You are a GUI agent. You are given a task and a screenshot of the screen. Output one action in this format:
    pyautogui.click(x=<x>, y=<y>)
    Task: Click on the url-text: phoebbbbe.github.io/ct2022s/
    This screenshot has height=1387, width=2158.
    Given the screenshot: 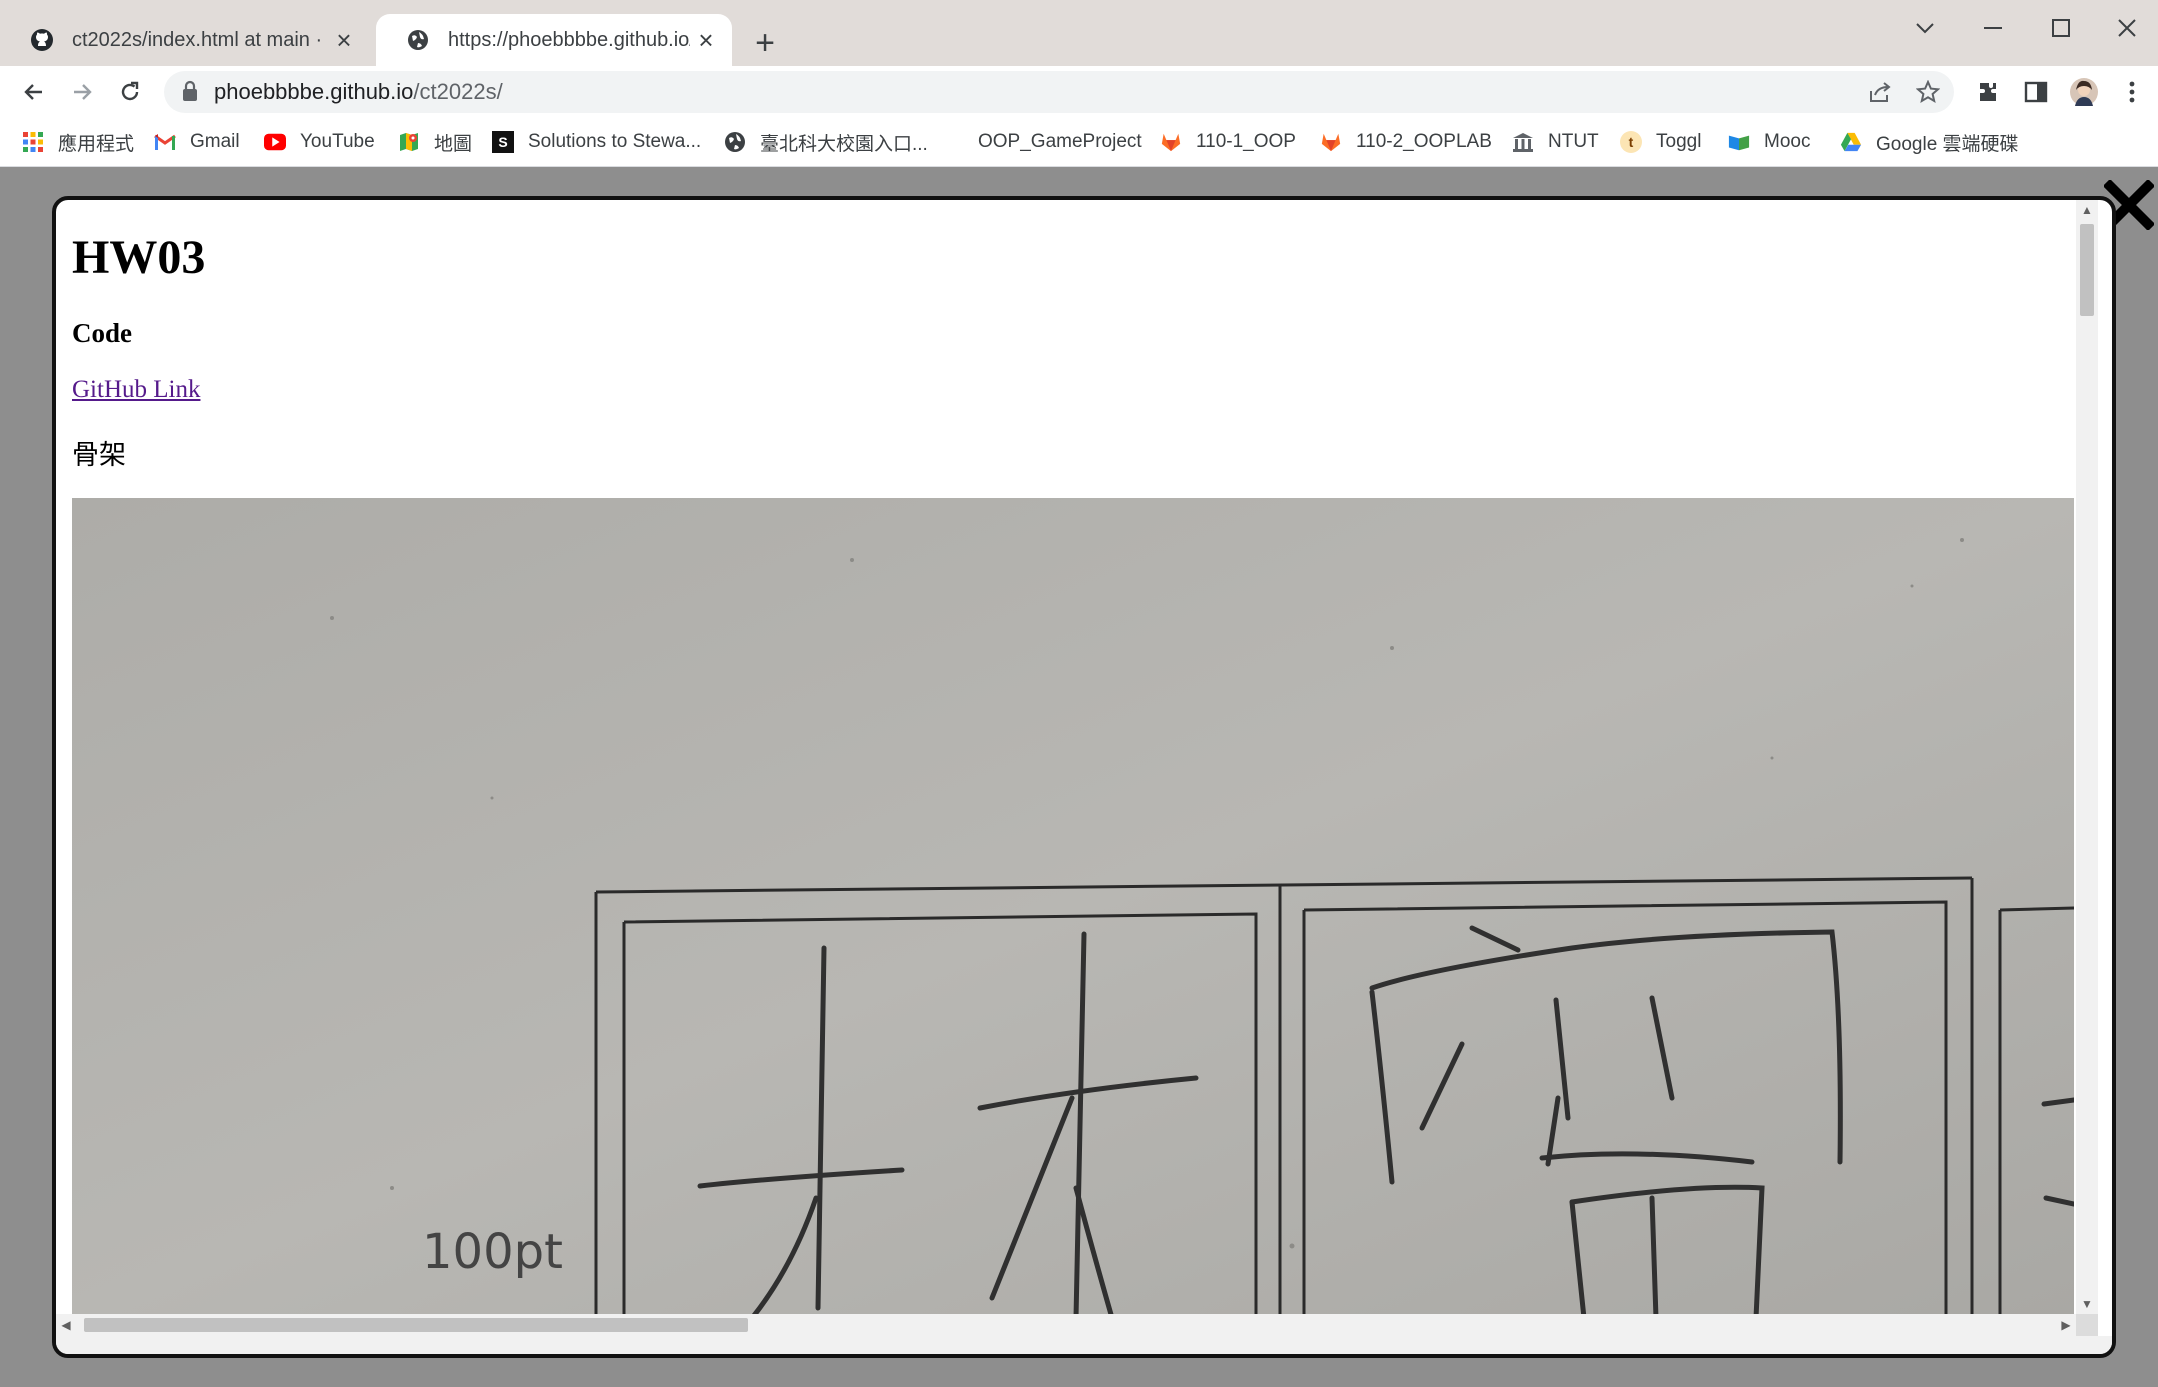 What is the action you would take?
    pyautogui.click(x=358, y=92)
    